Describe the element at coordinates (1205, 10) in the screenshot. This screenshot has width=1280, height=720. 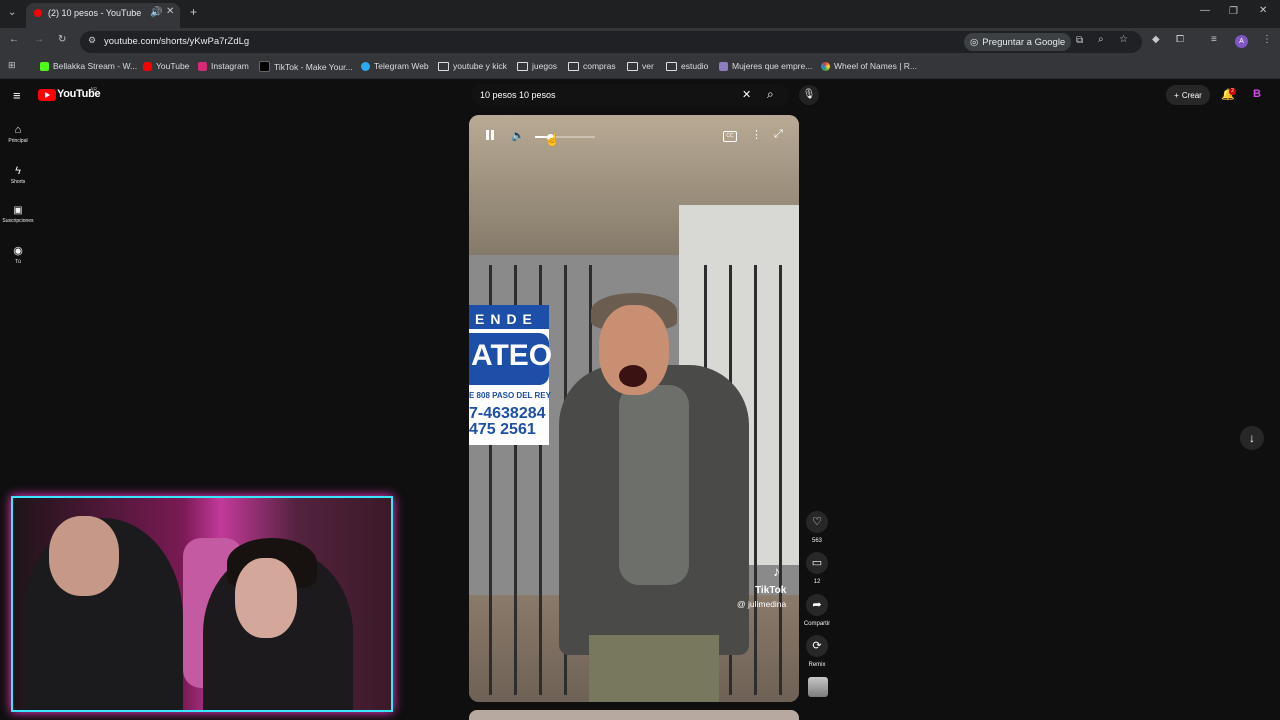
I see `minimize-icon: —` at that location.